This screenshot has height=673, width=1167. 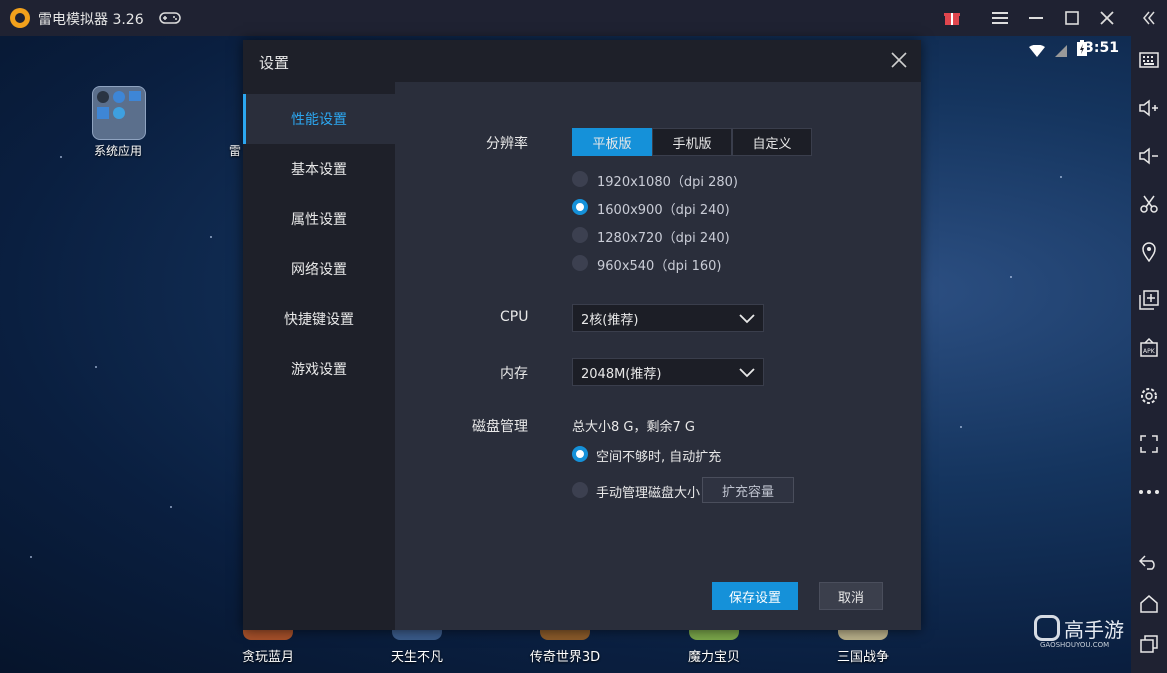 What do you see at coordinates (274, 63) in the screenshot?
I see `dialog-title: 设置` at bounding box center [274, 63].